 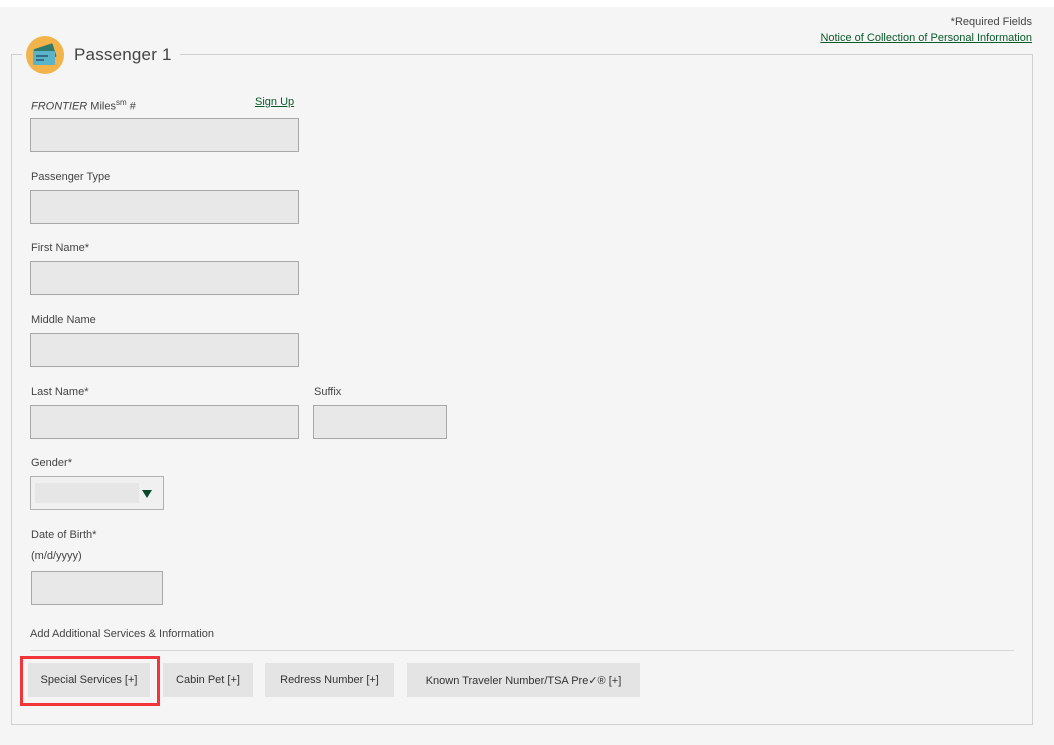 I want to click on miles-text: Miles, so click(x=101, y=106).